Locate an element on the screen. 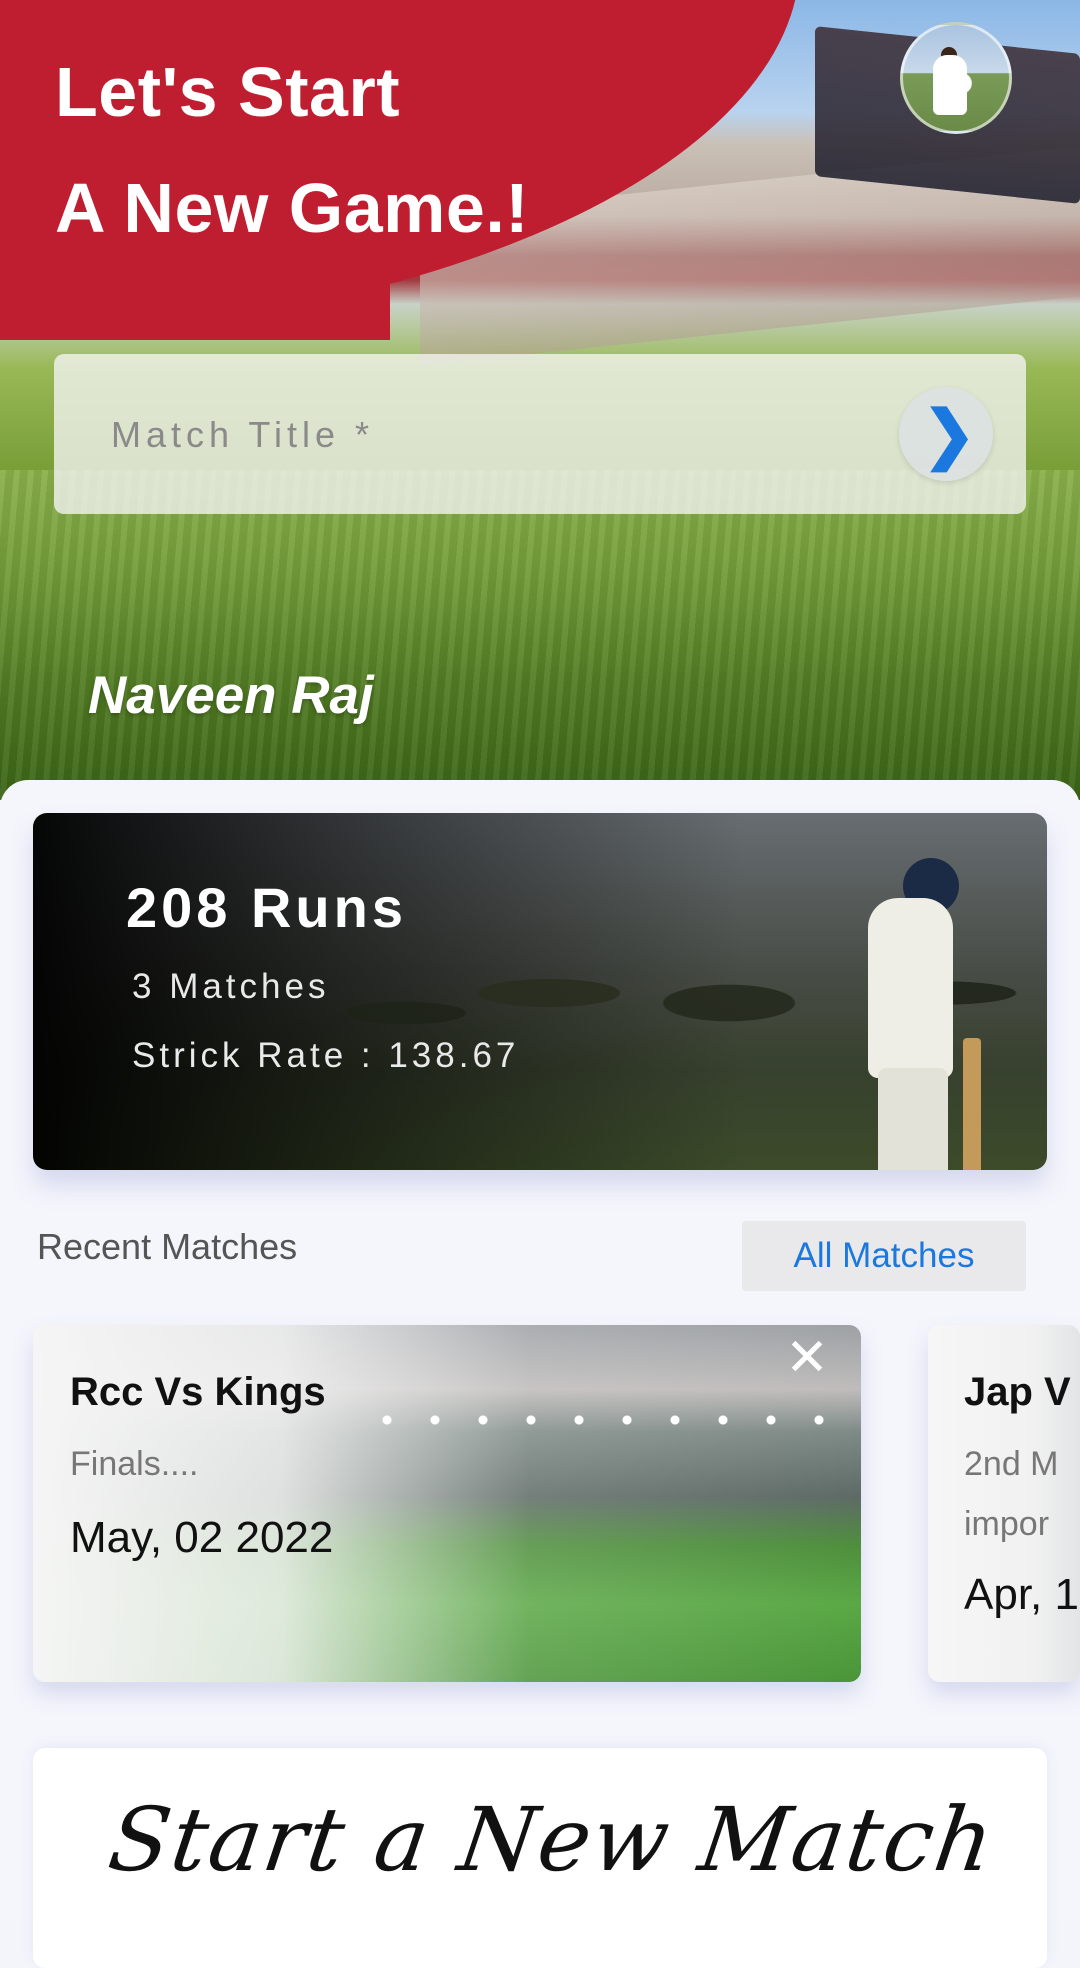 The image size is (1080, 1968). all-matches-button: All Matches is located at coordinates (884, 1256).